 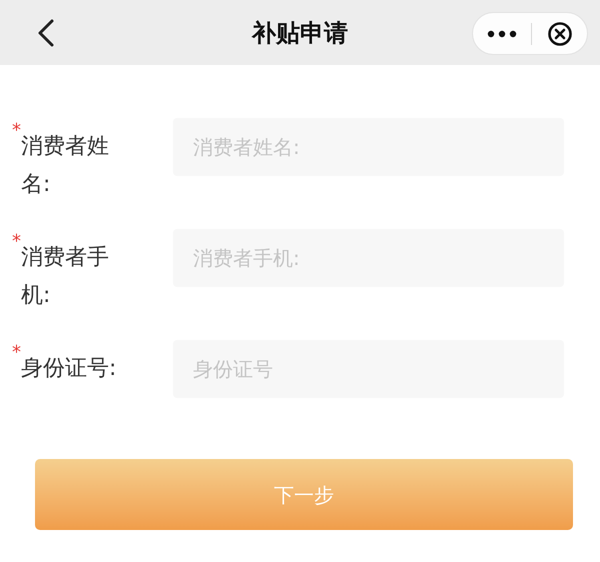 What do you see at coordinates (300, 33) in the screenshot?
I see `page-title: 补贴申请` at bounding box center [300, 33].